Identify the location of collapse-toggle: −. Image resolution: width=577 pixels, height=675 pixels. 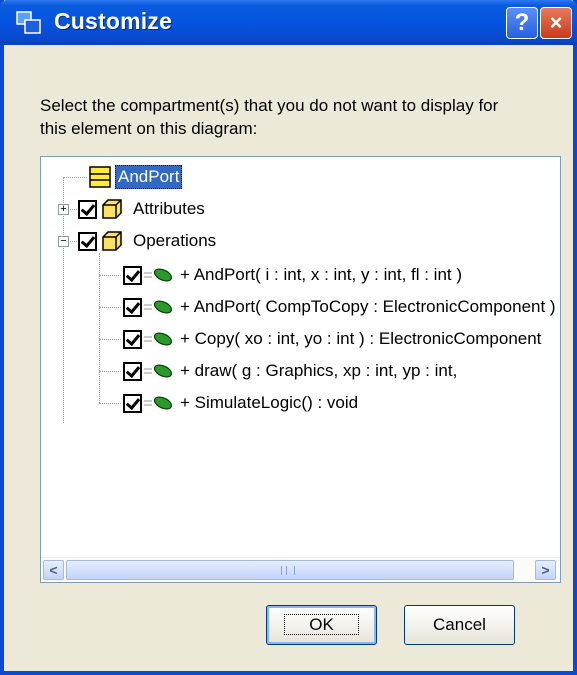
(63, 241).